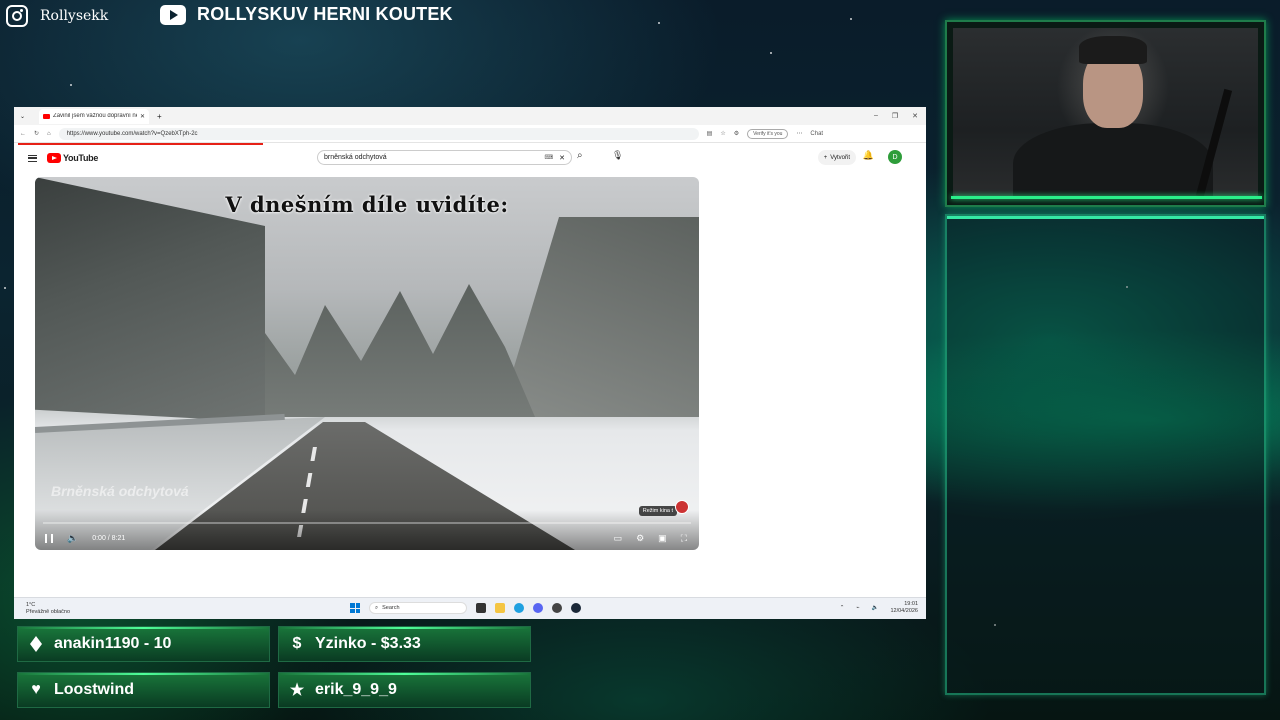 The width and height of the screenshot is (1280, 720). I want to click on taskbar-search: ⌕ Search, so click(418, 608).